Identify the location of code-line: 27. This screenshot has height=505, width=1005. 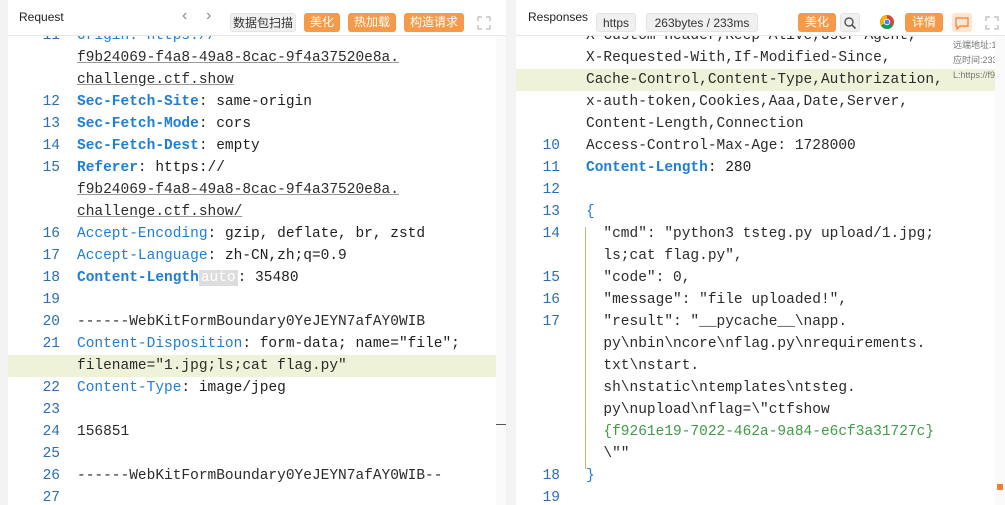
(257, 496).